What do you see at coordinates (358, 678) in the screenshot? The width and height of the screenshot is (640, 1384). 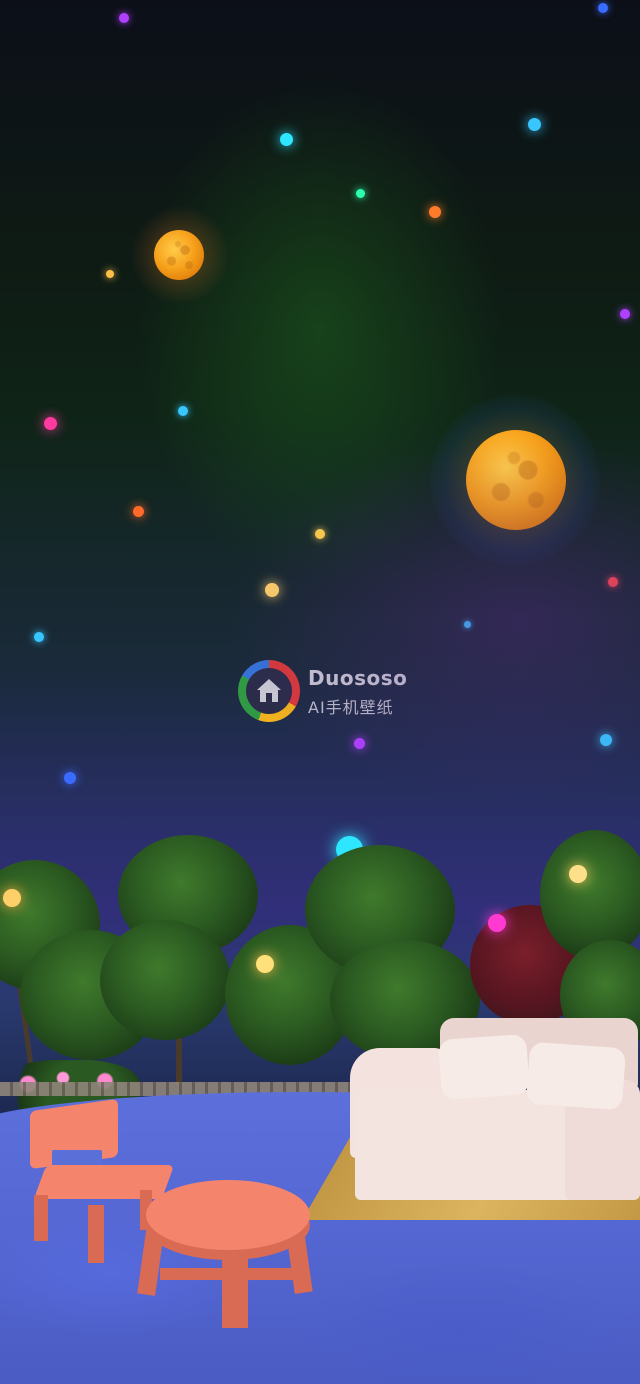 I see `watermark-brand: Duososo` at bounding box center [358, 678].